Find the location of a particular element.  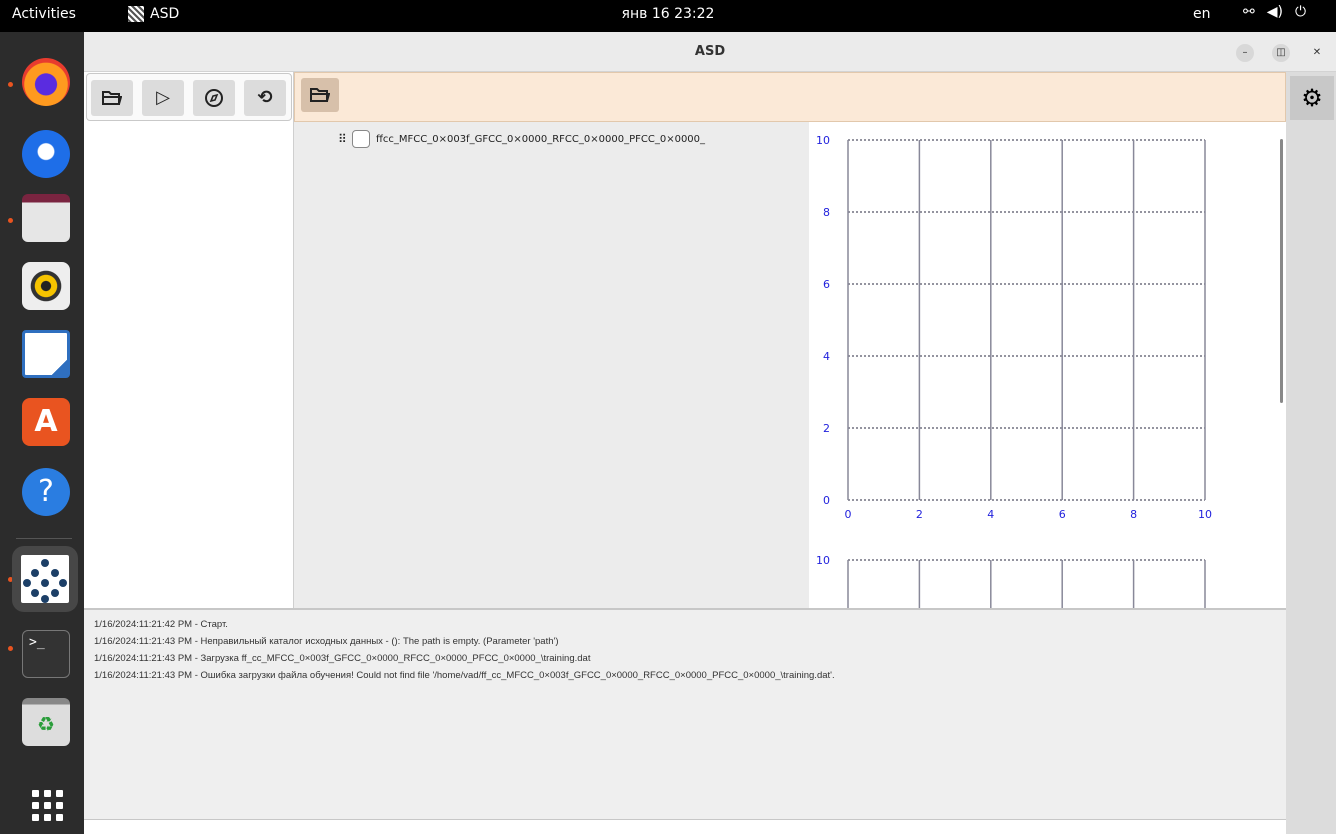

x-tick-label: 8 is located at coordinates (1133, 514).